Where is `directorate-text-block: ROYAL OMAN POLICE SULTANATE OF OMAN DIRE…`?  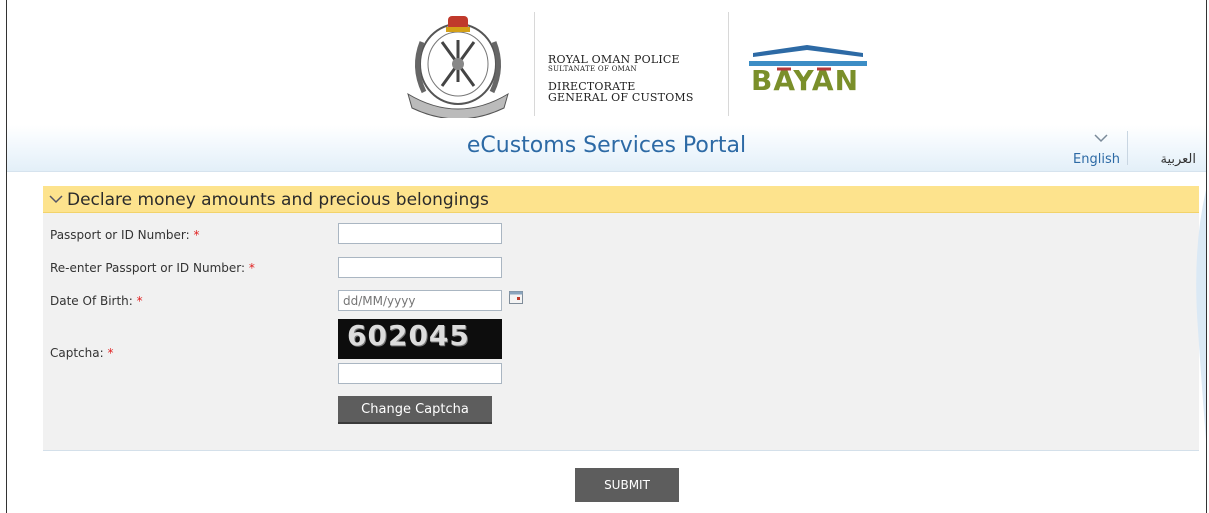 directorate-text-block: ROYAL OMAN POLICE SULTANATE OF OMAN DIRE… is located at coordinates (621, 78).